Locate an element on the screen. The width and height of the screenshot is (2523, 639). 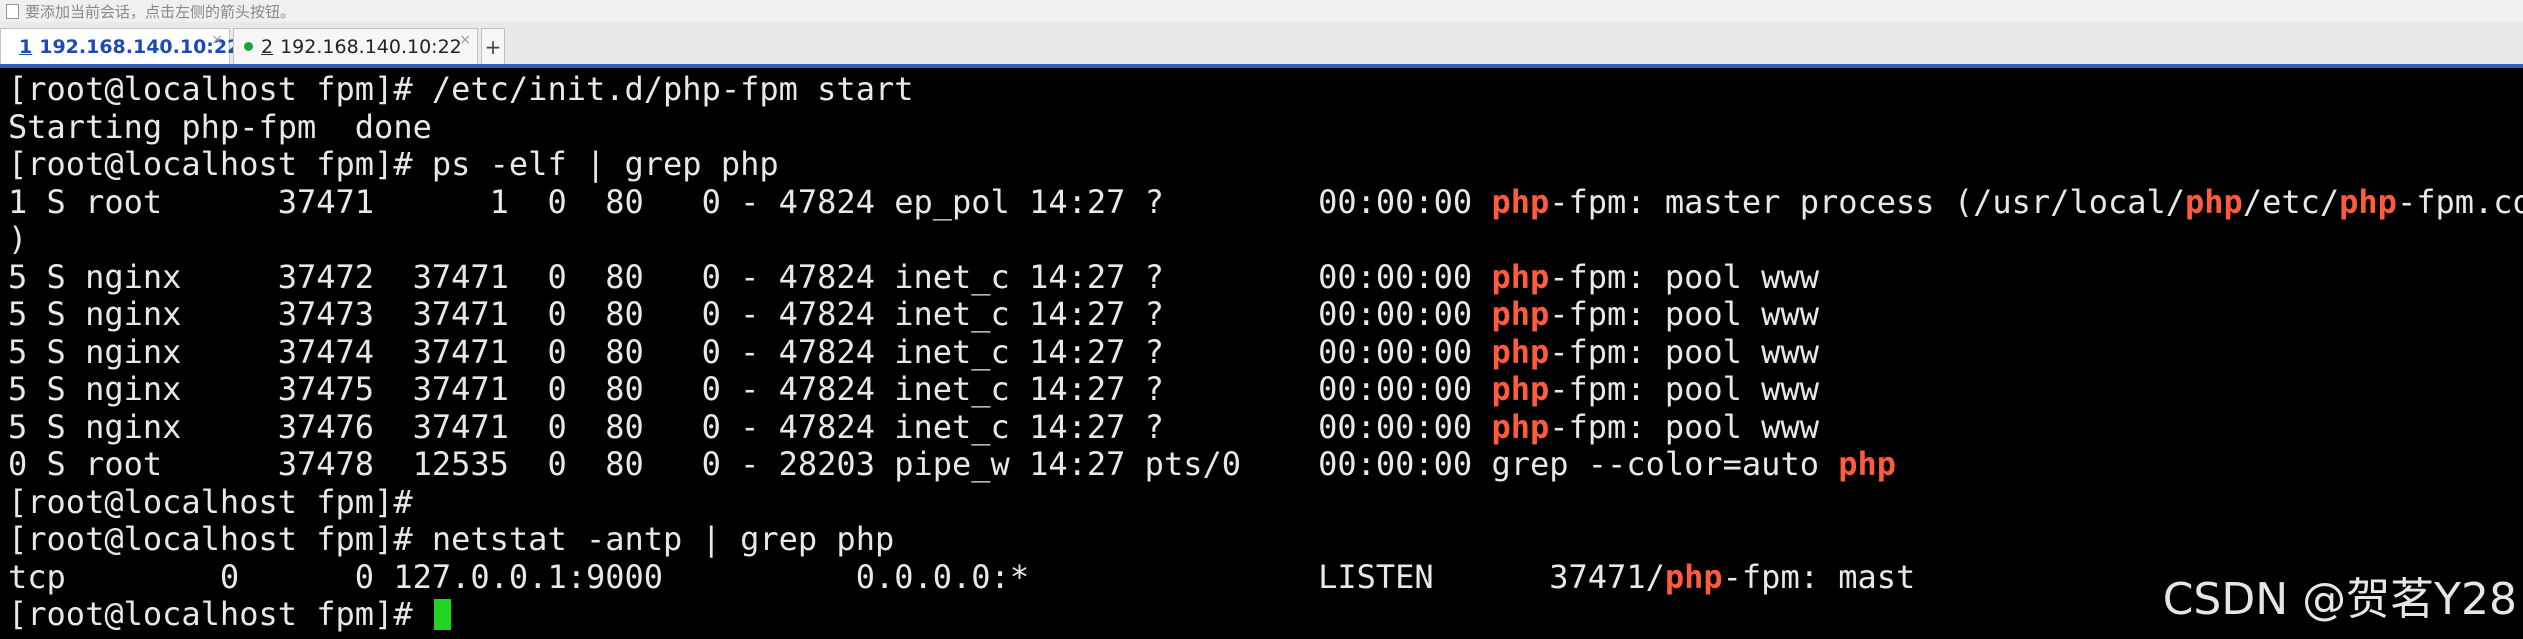
watermark: CSDN @贺茗Y28 is located at coordinates (2339, 599).